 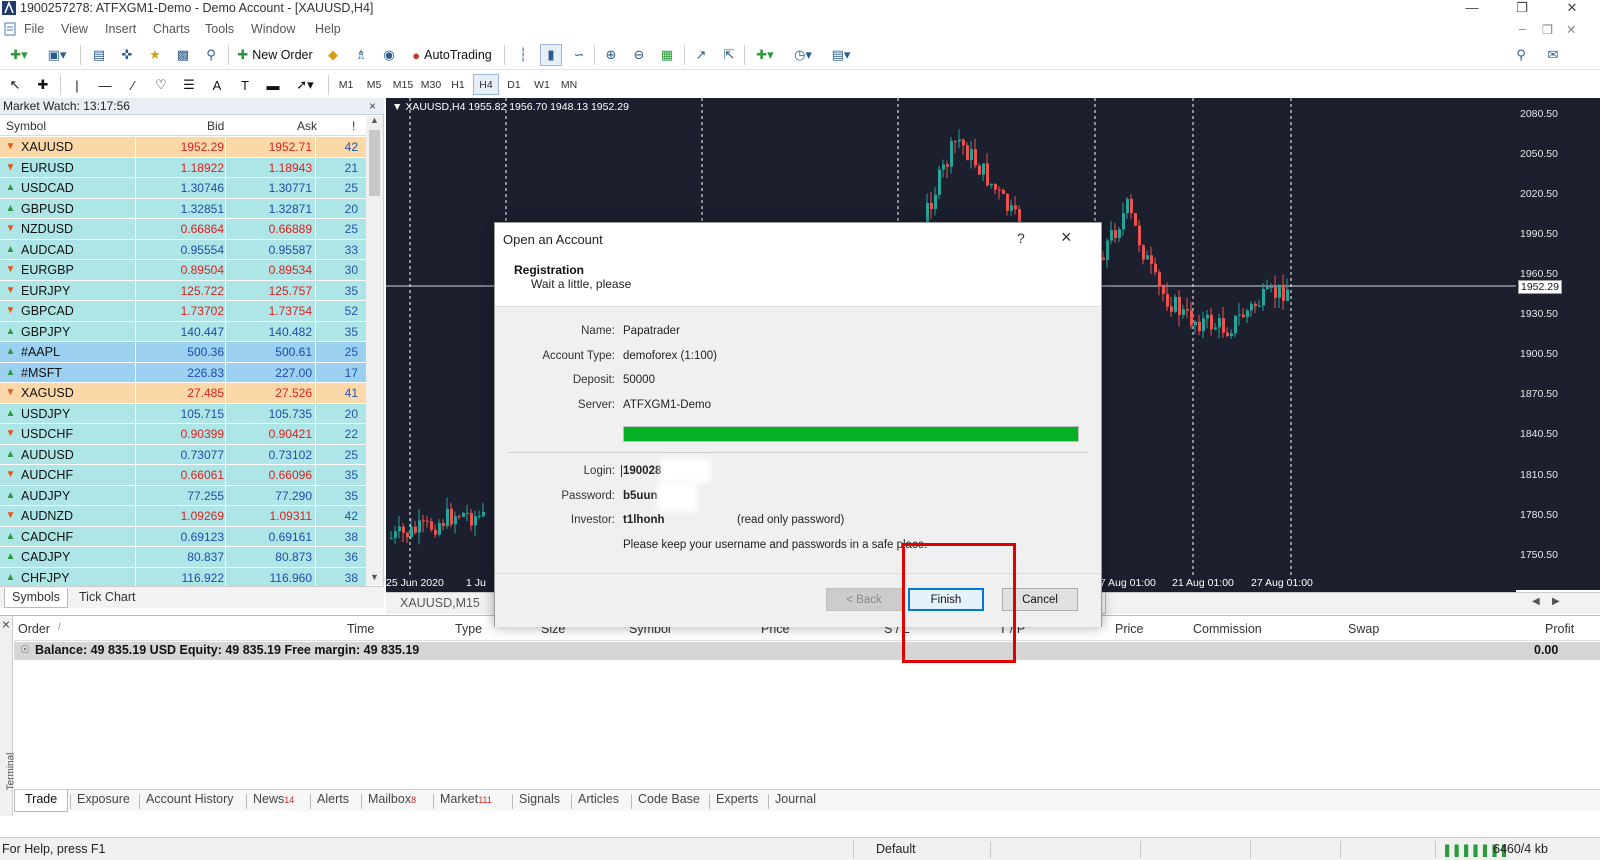 I want to click on market-watch-row: ▲ #MSFT 226.83 227.00 17, so click(x=183, y=372).